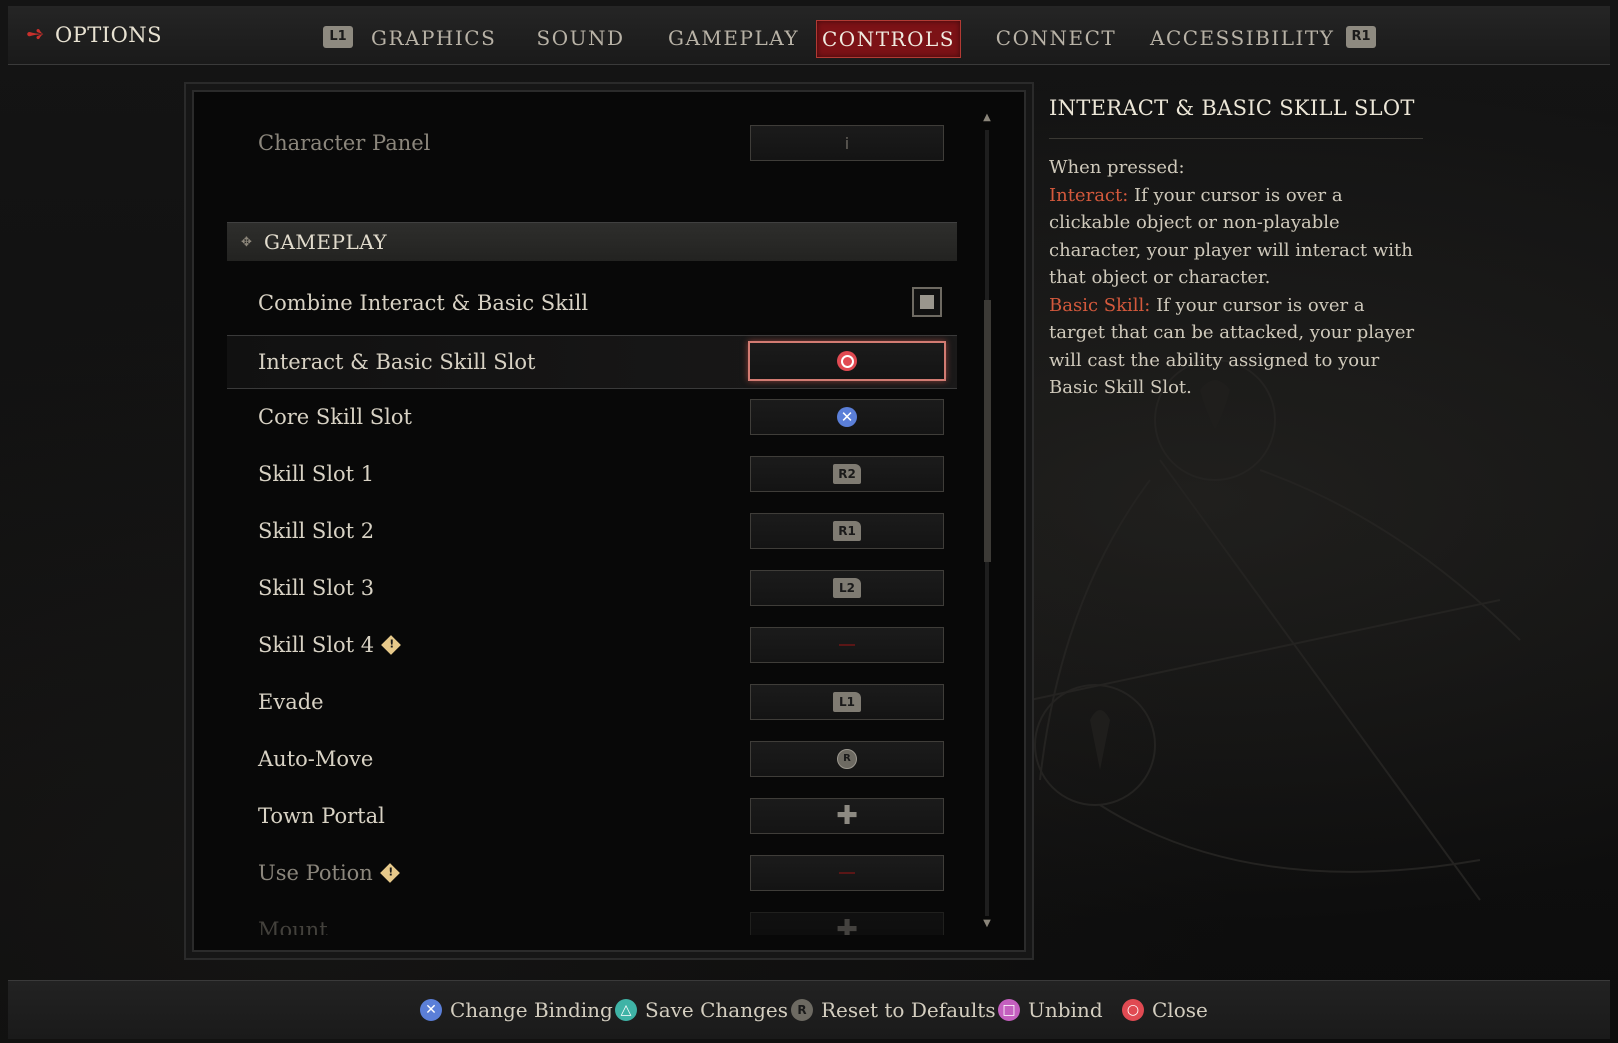 This screenshot has width=1618, height=1043. I want to click on binding-button: R, so click(847, 759).